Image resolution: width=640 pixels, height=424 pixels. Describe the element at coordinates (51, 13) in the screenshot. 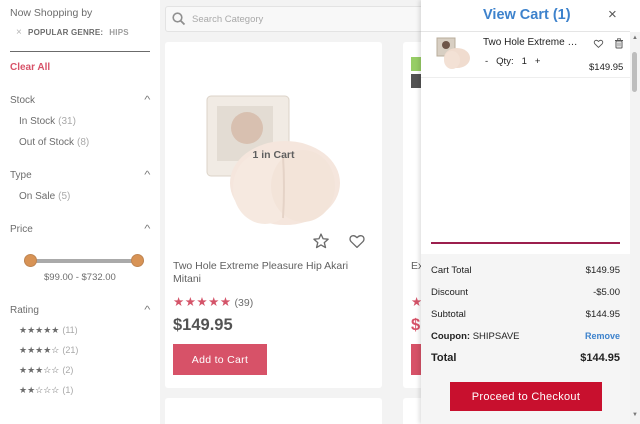

I see `now-shopping-heading: Now Shopping by` at that location.